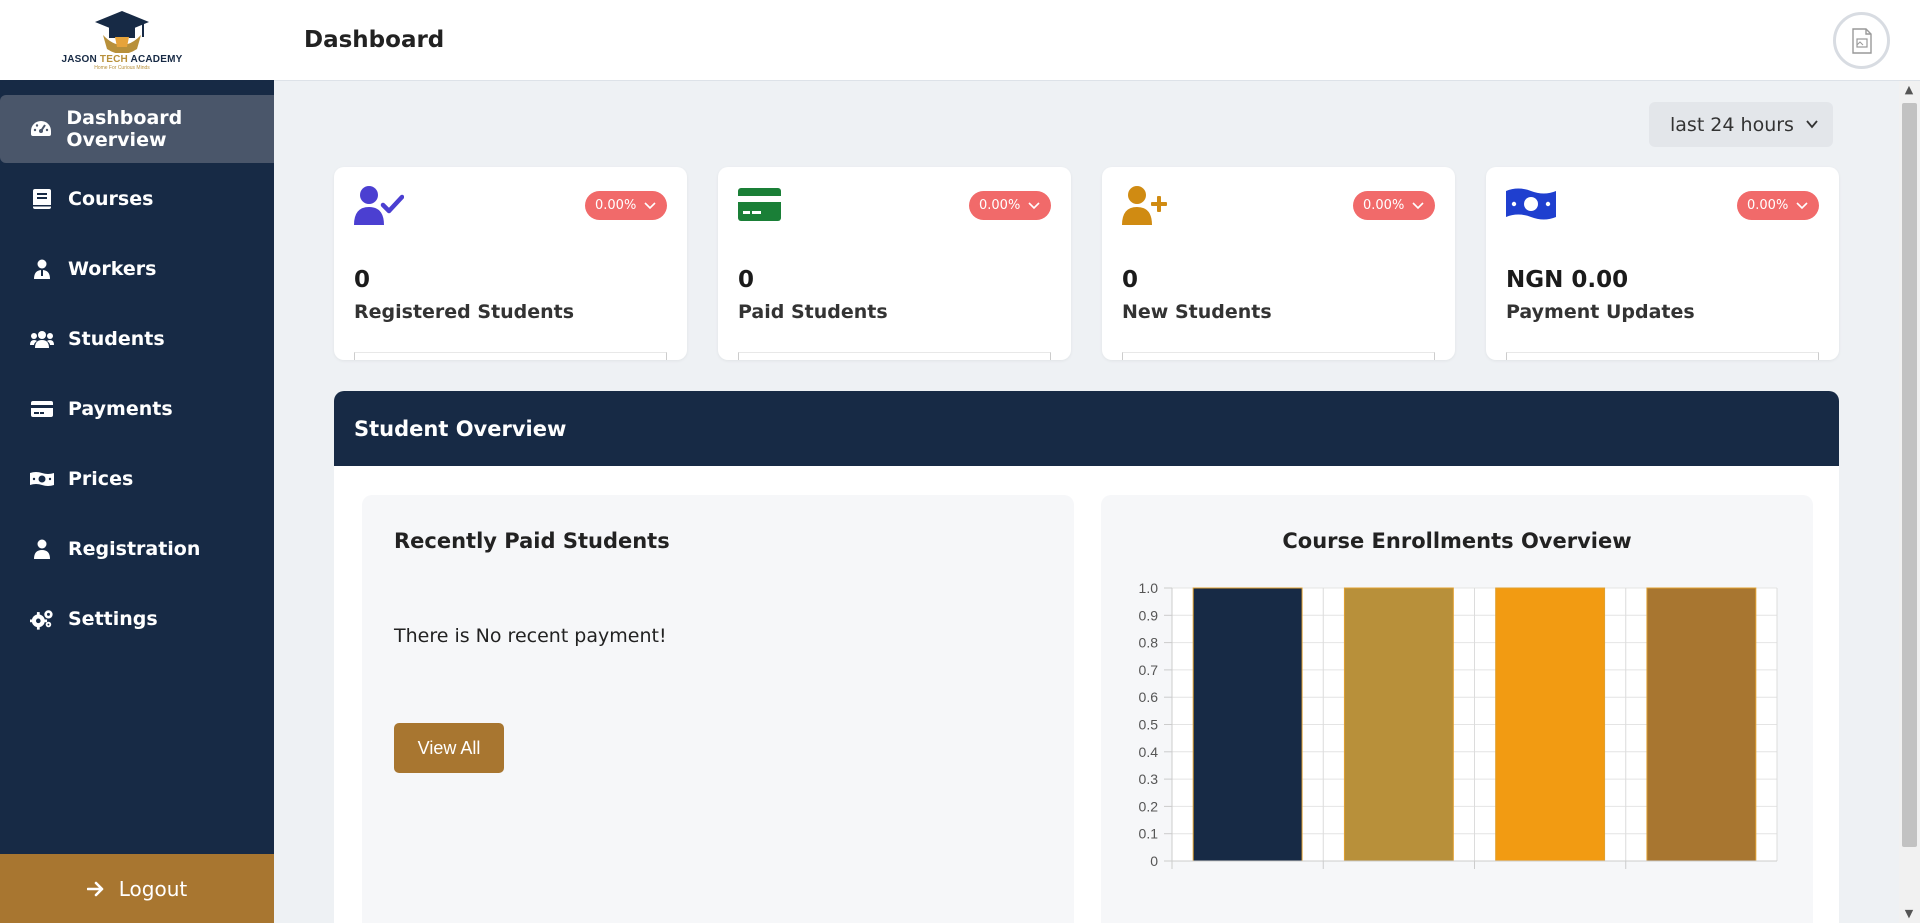 The image size is (1920, 923). I want to click on money-bill-icon, so click(1531, 206).